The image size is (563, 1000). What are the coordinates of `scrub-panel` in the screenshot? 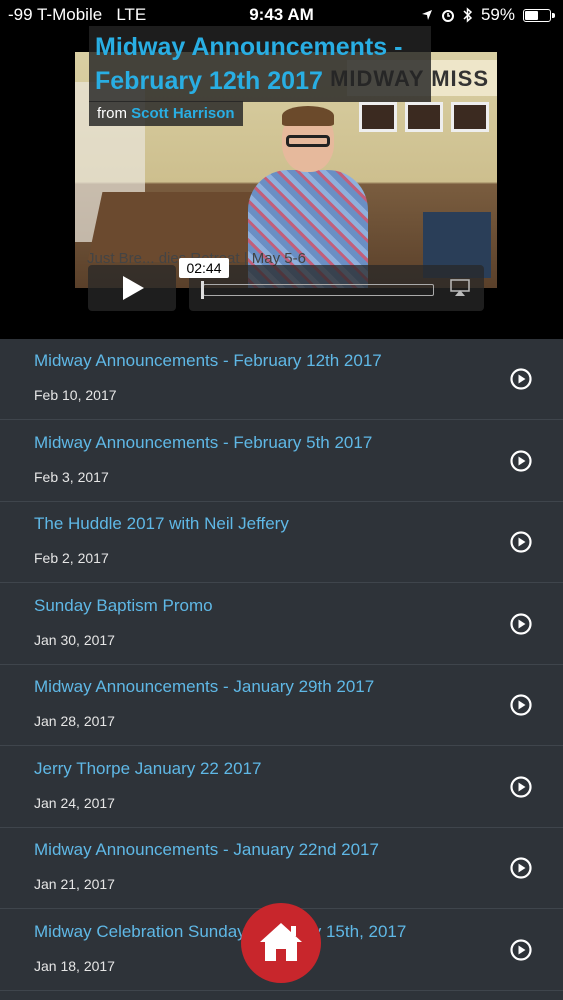 It's located at (336, 288).